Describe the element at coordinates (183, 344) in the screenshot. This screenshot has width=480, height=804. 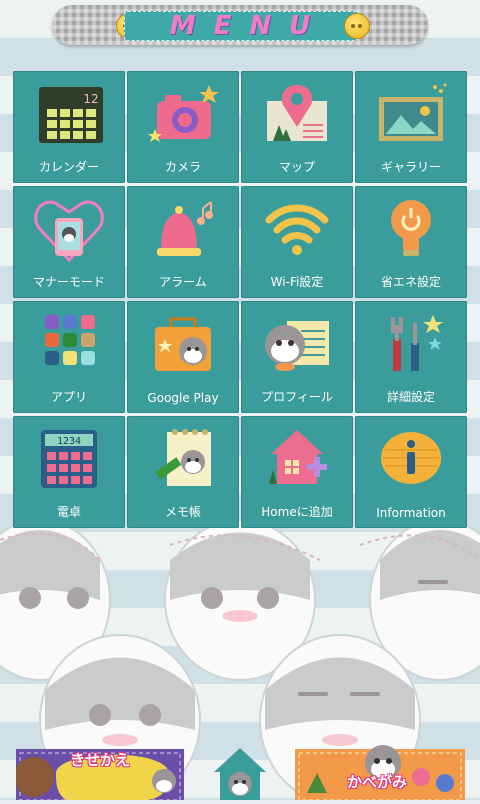
I see `google-play-bag-icon` at that location.